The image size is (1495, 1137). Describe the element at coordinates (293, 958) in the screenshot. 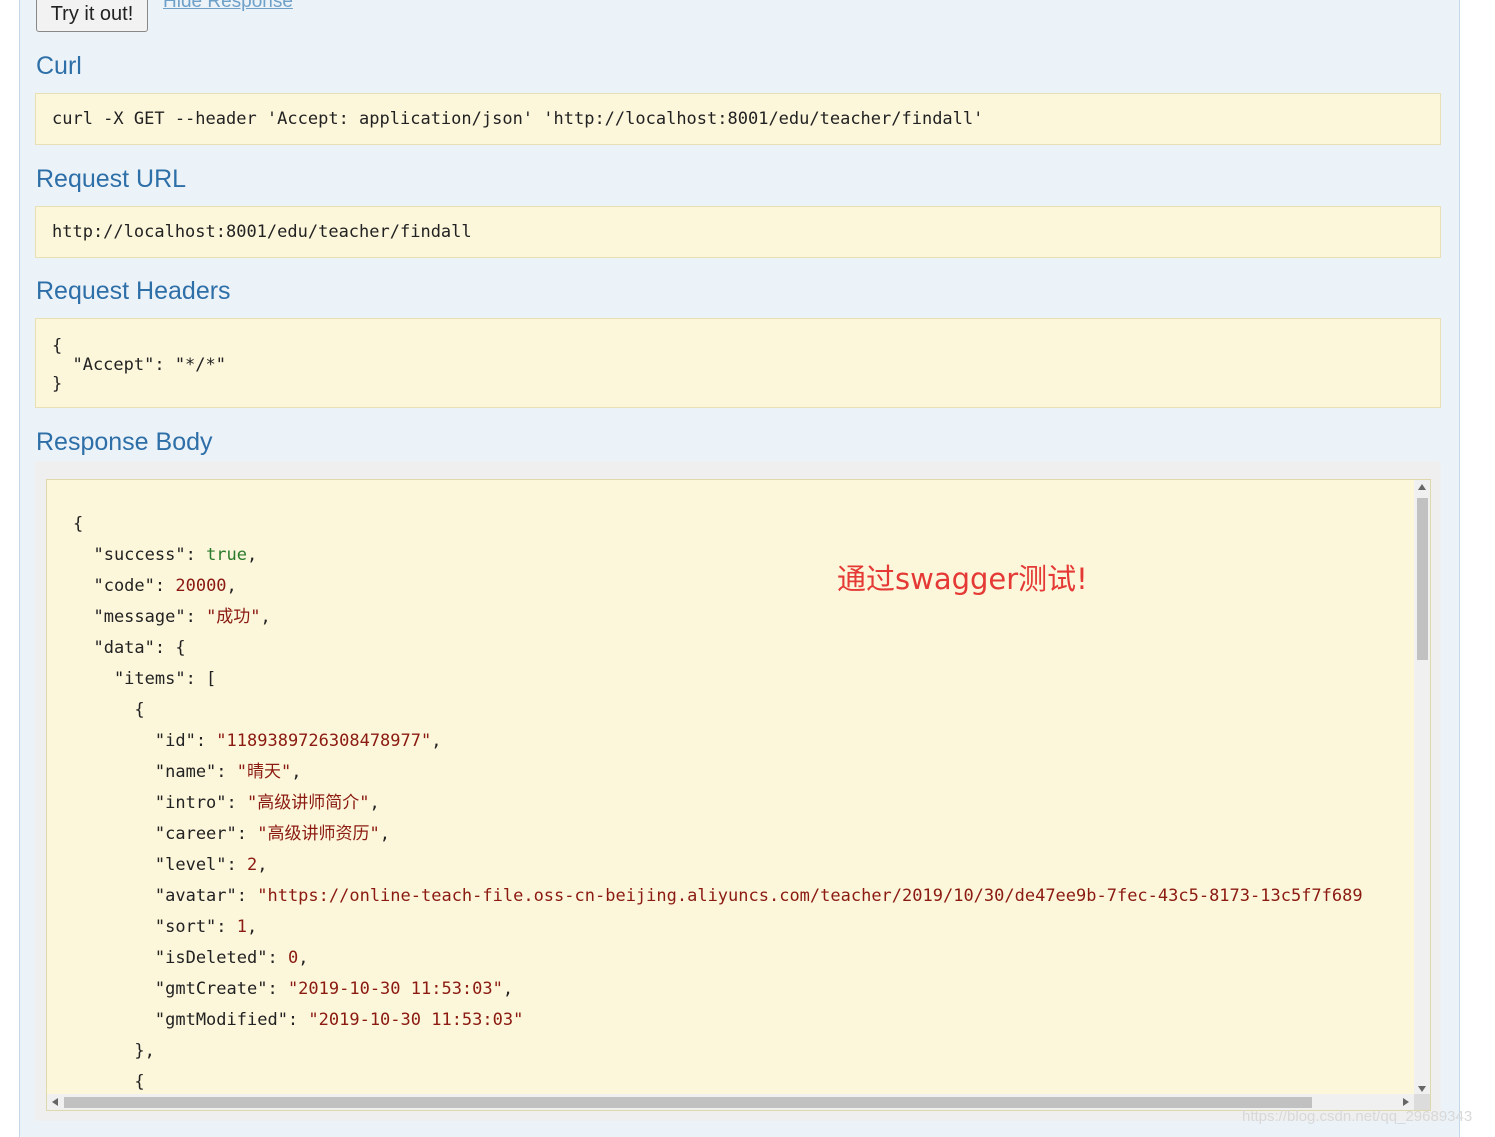

I see `isdeleted-value: 0` at that location.